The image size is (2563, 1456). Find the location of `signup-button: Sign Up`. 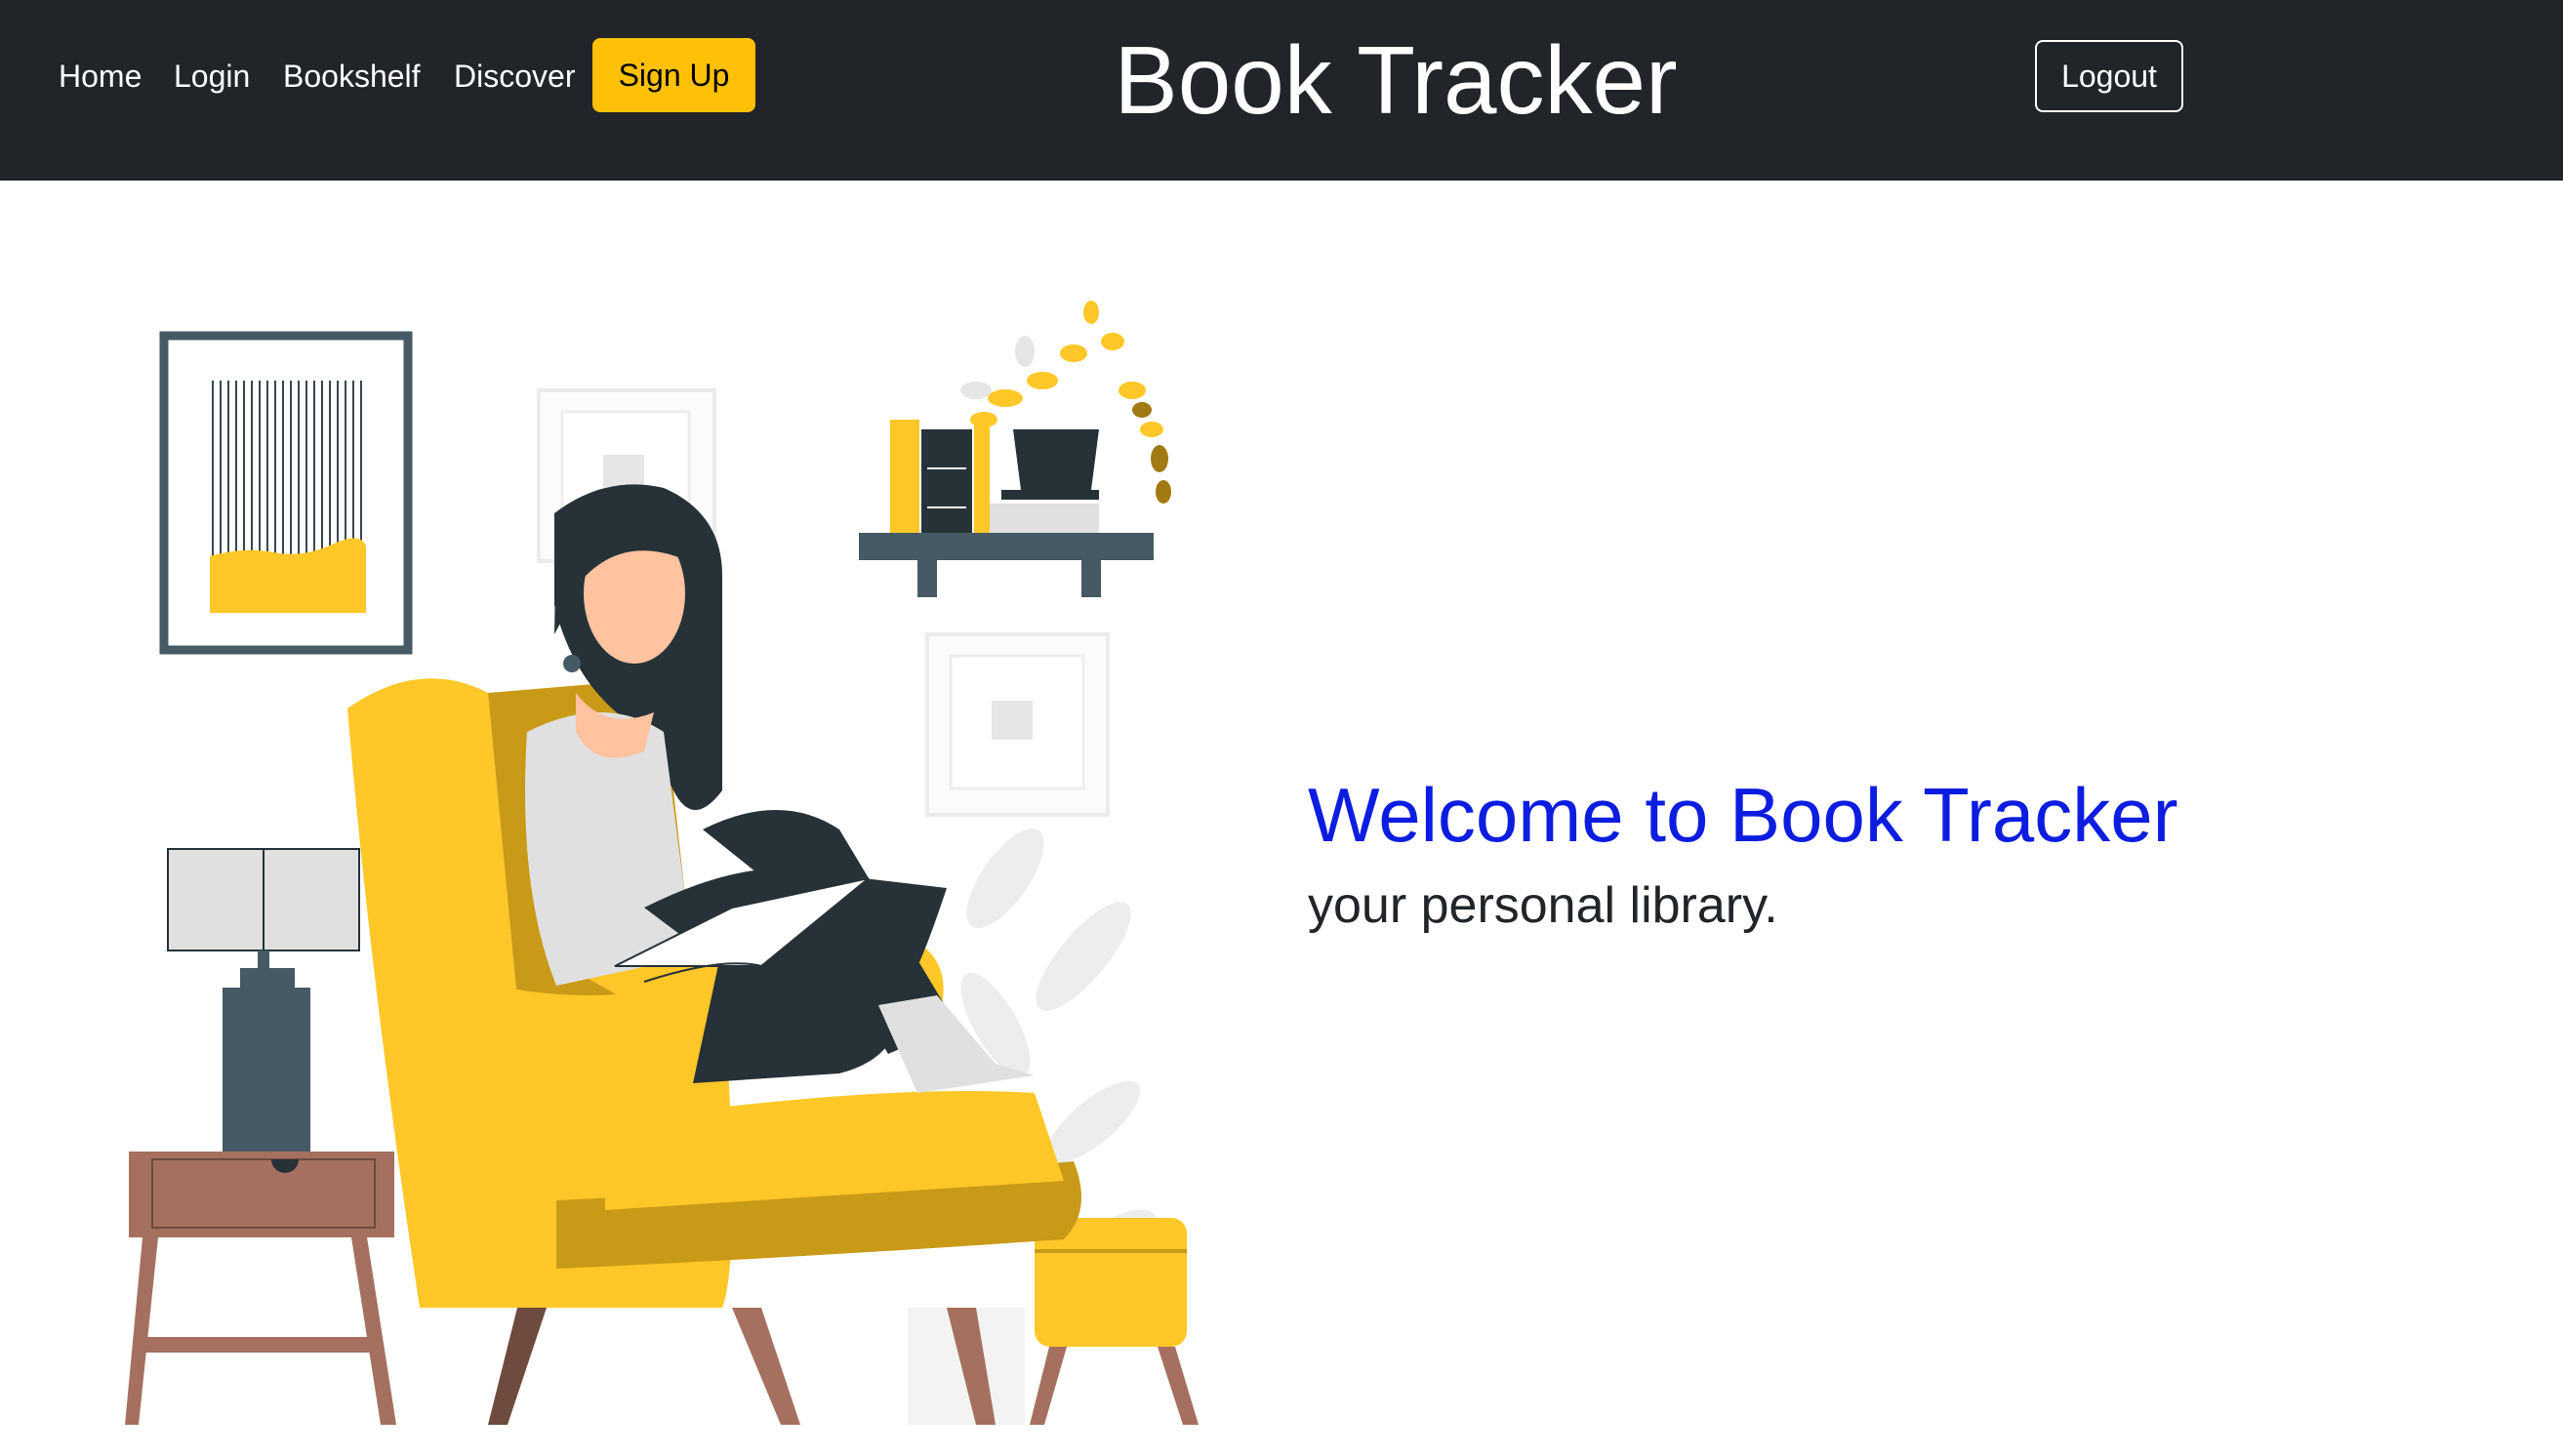

signup-button: Sign Up is located at coordinates (673, 75).